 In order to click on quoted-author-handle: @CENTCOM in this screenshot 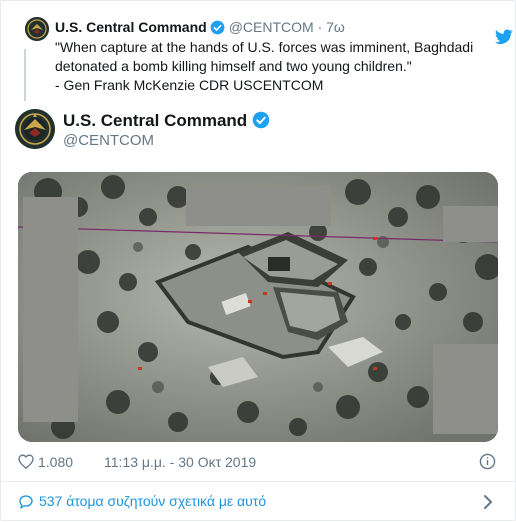, I will do `click(271, 27)`.